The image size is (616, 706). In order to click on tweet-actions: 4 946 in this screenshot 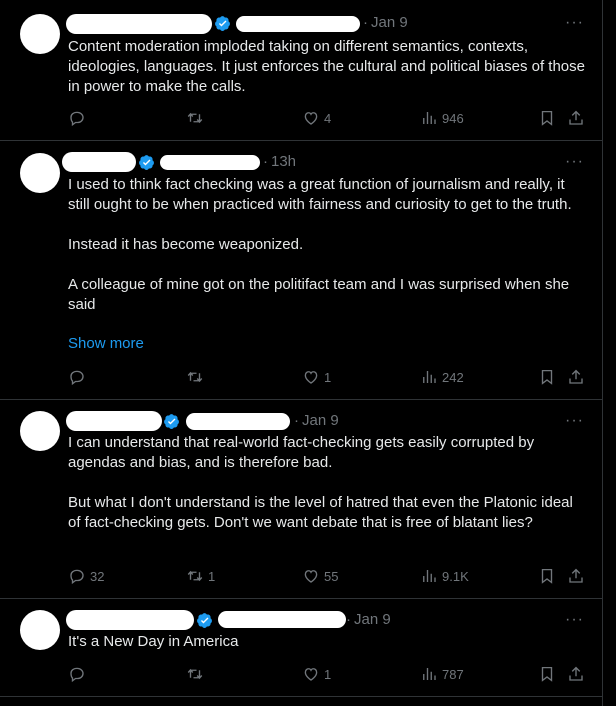, I will do `click(328, 119)`.